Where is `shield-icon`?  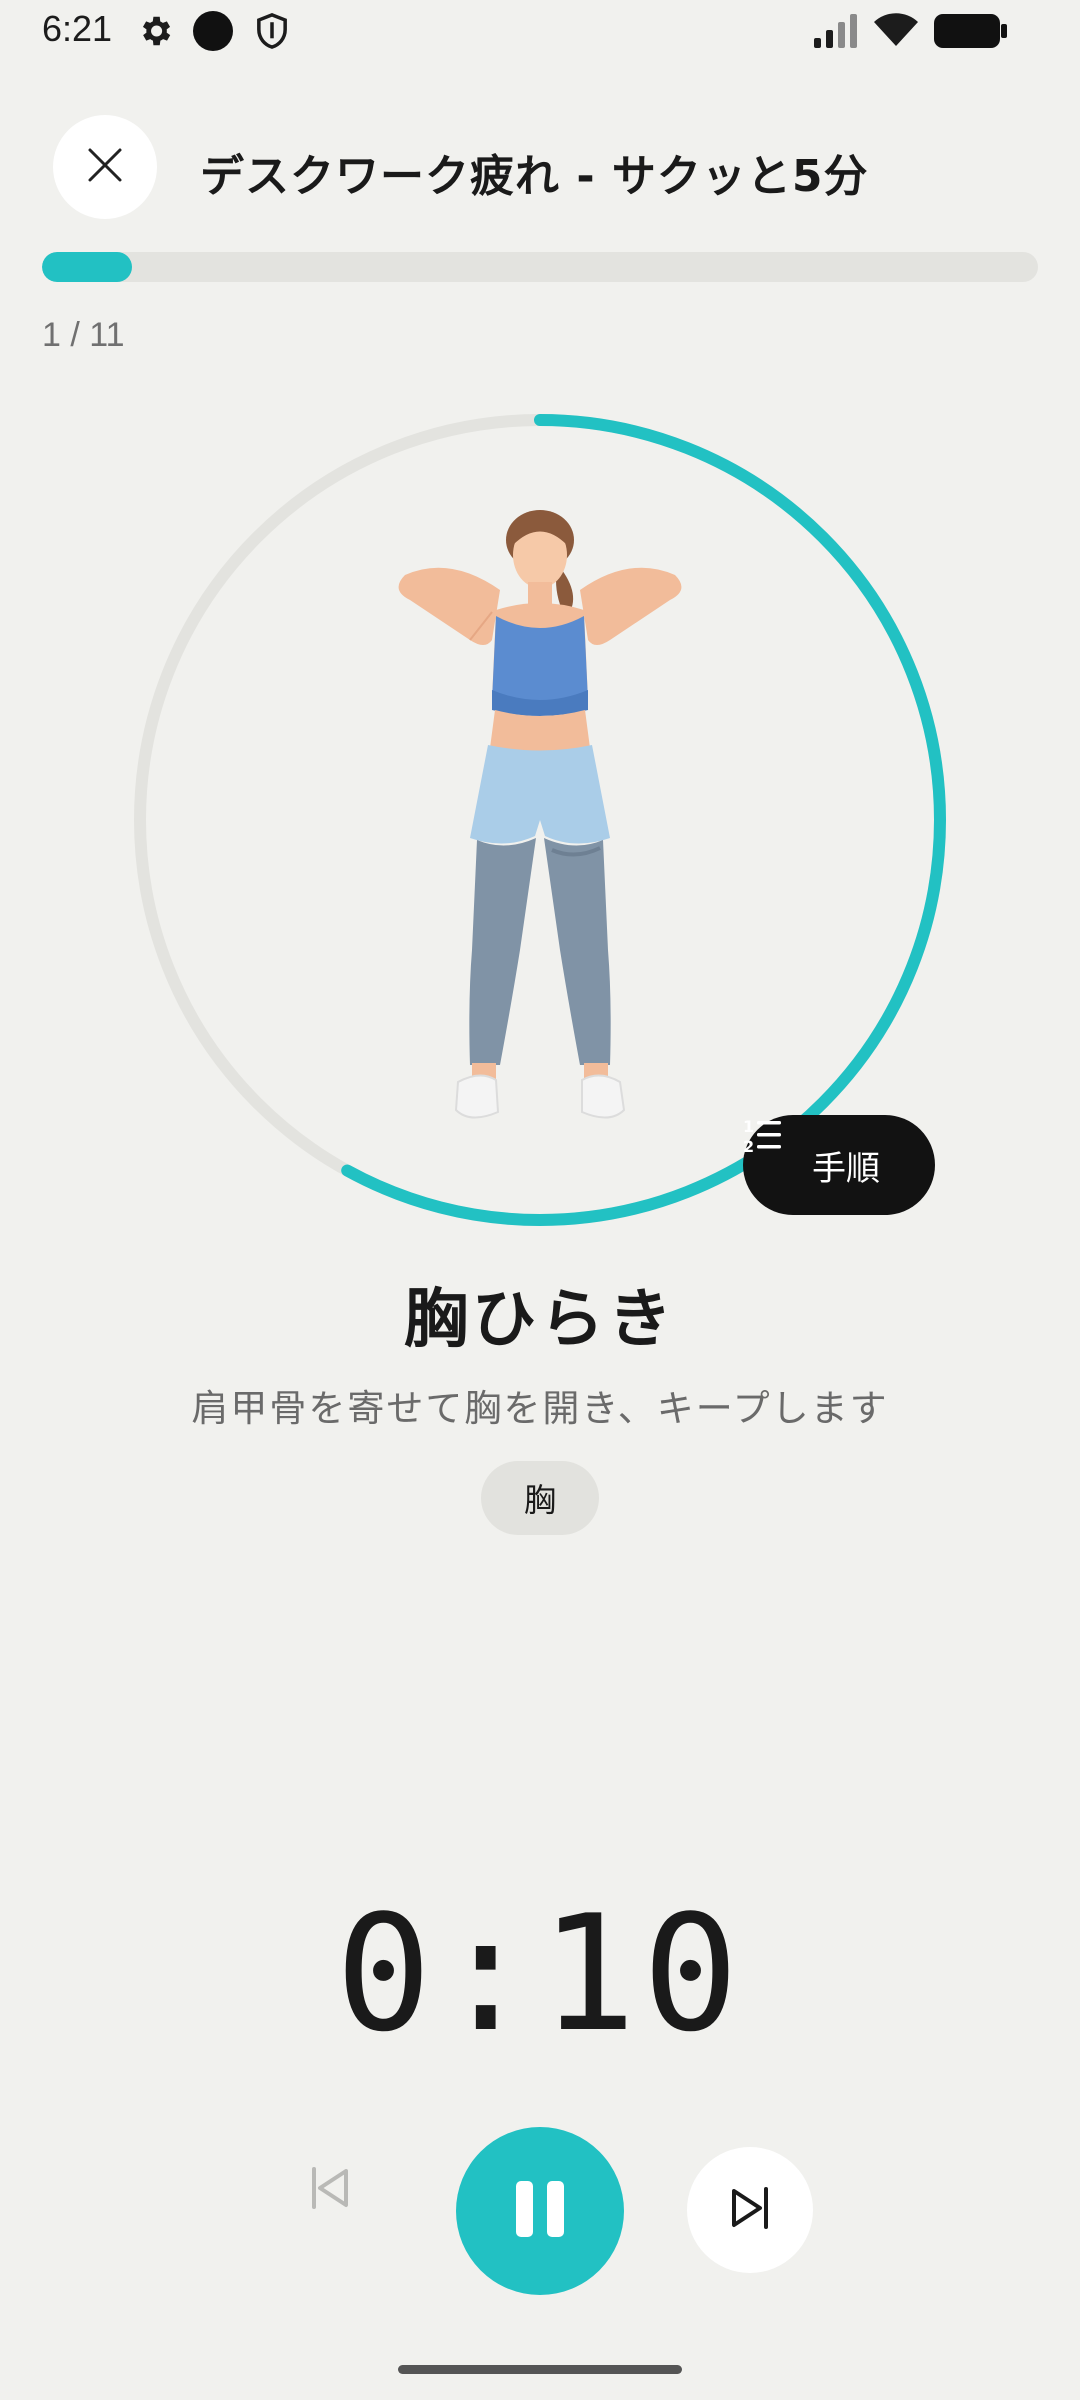
shield-icon is located at coordinates (272, 33).